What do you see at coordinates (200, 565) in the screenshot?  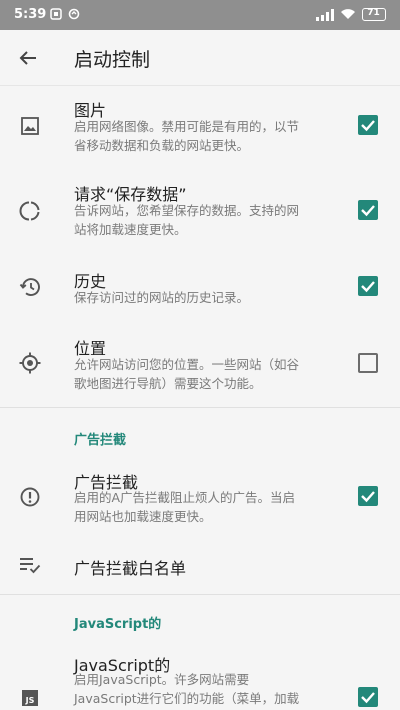 I see `setting-ad-block-whitelist: 广告拦截白名单` at bounding box center [200, 565].